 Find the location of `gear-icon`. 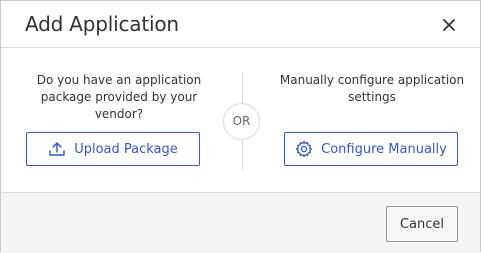

gear-icon is located at coordinates (304, 149).